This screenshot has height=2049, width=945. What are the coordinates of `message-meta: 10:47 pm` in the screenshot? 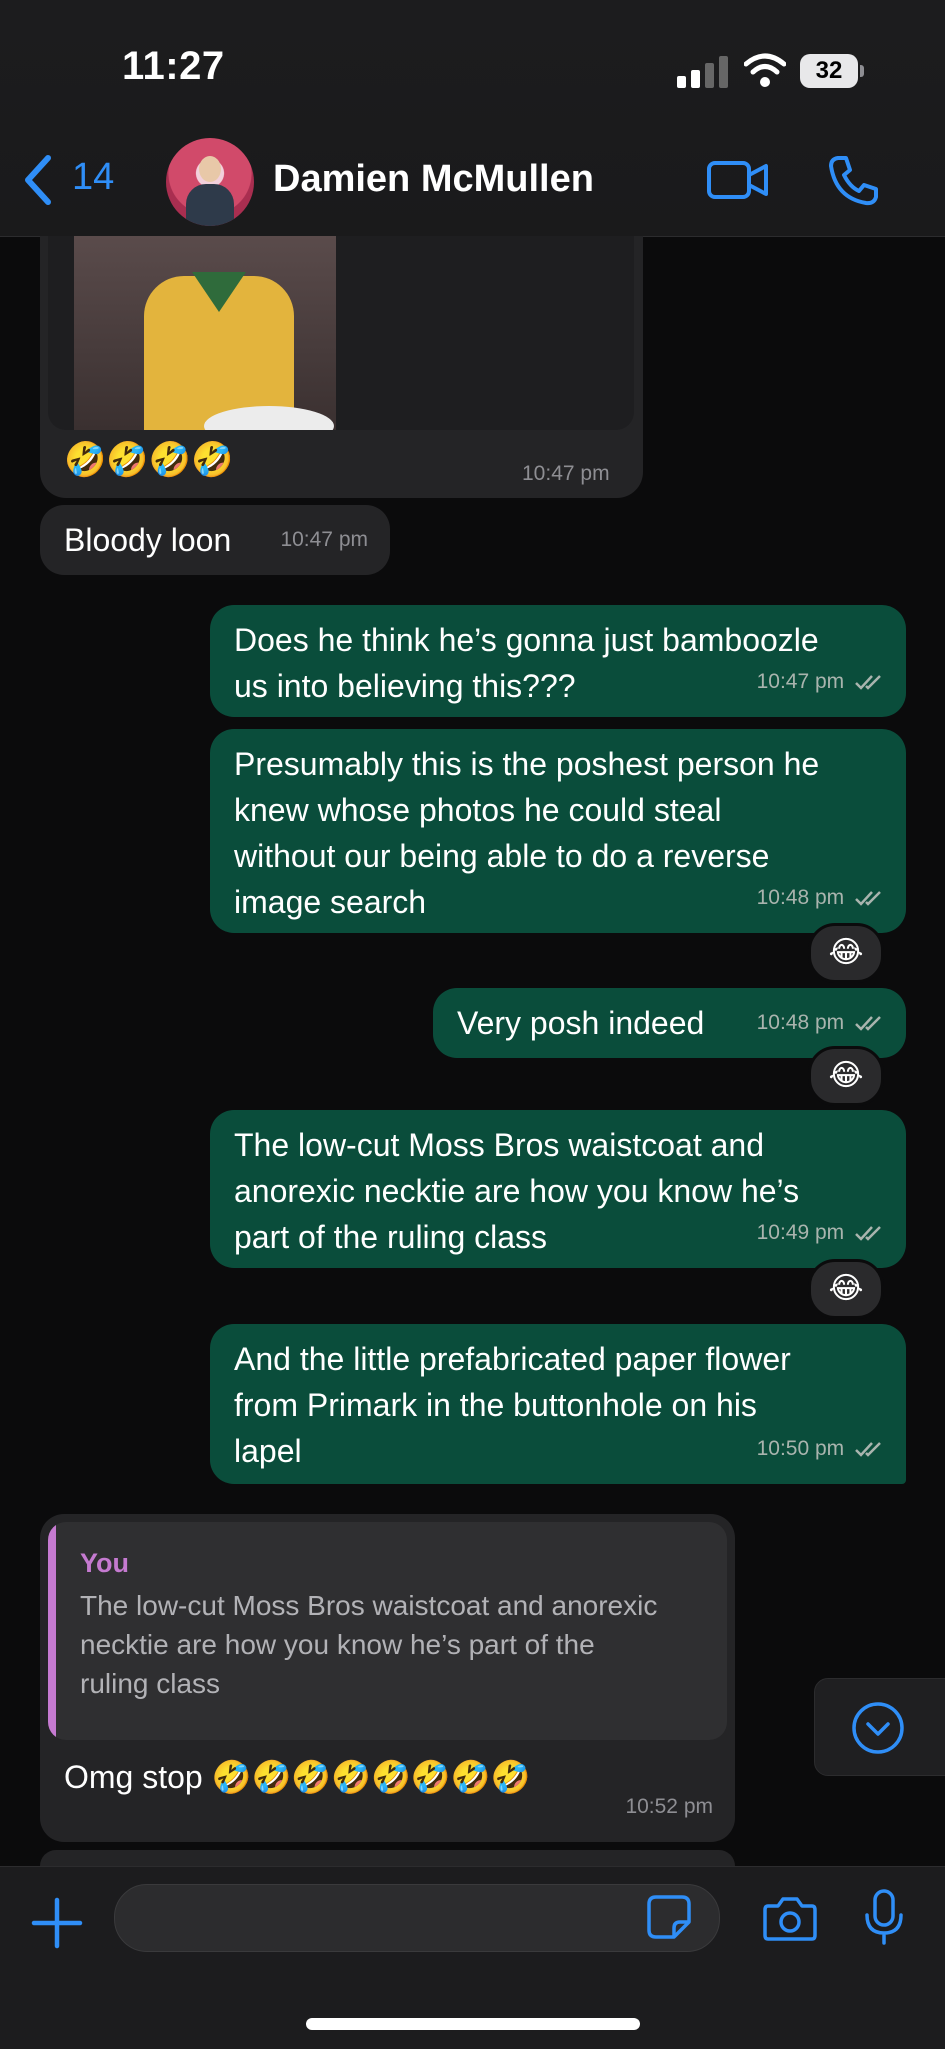 It's located at (820, 682).